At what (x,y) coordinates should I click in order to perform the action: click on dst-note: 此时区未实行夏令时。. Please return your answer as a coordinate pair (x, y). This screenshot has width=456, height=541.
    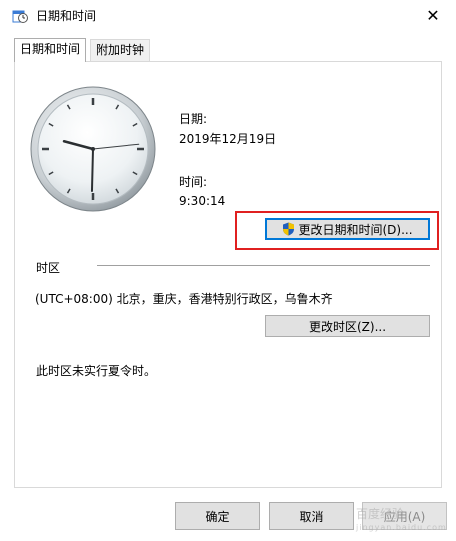
    Looking at the image, I should click on (96, 371).